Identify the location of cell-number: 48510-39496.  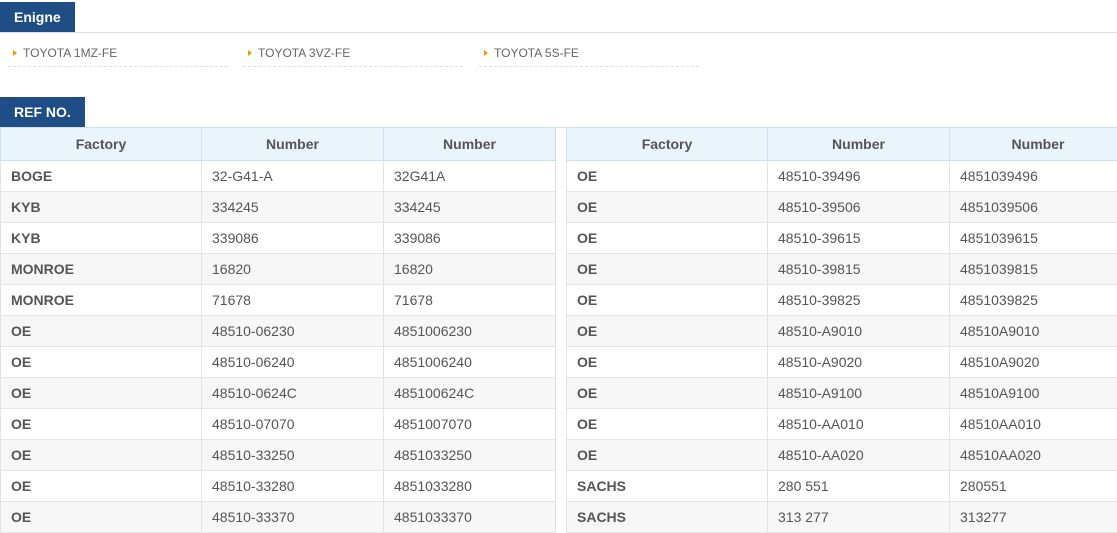
(859, 176).